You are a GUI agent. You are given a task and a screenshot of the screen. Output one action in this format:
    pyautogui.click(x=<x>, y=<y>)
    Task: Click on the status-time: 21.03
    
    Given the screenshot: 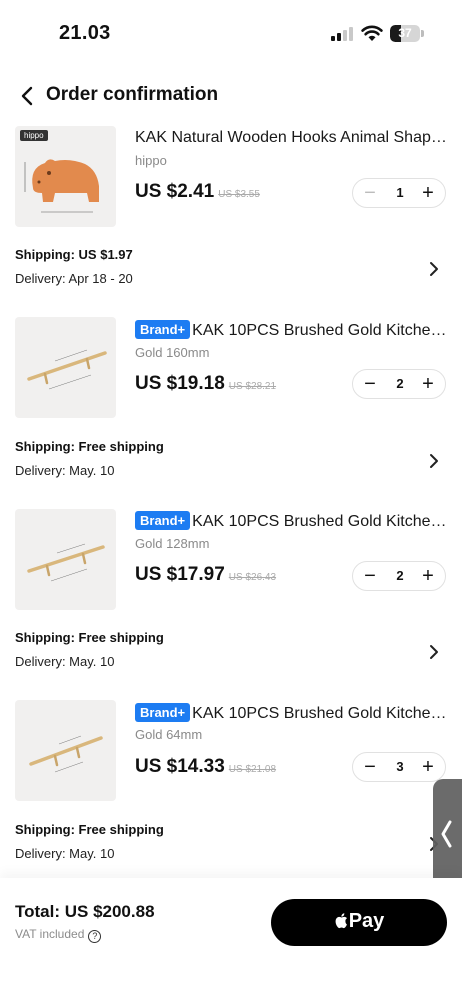 What is the action you would take?
    pyautogui.click(x=85, y=33)
    